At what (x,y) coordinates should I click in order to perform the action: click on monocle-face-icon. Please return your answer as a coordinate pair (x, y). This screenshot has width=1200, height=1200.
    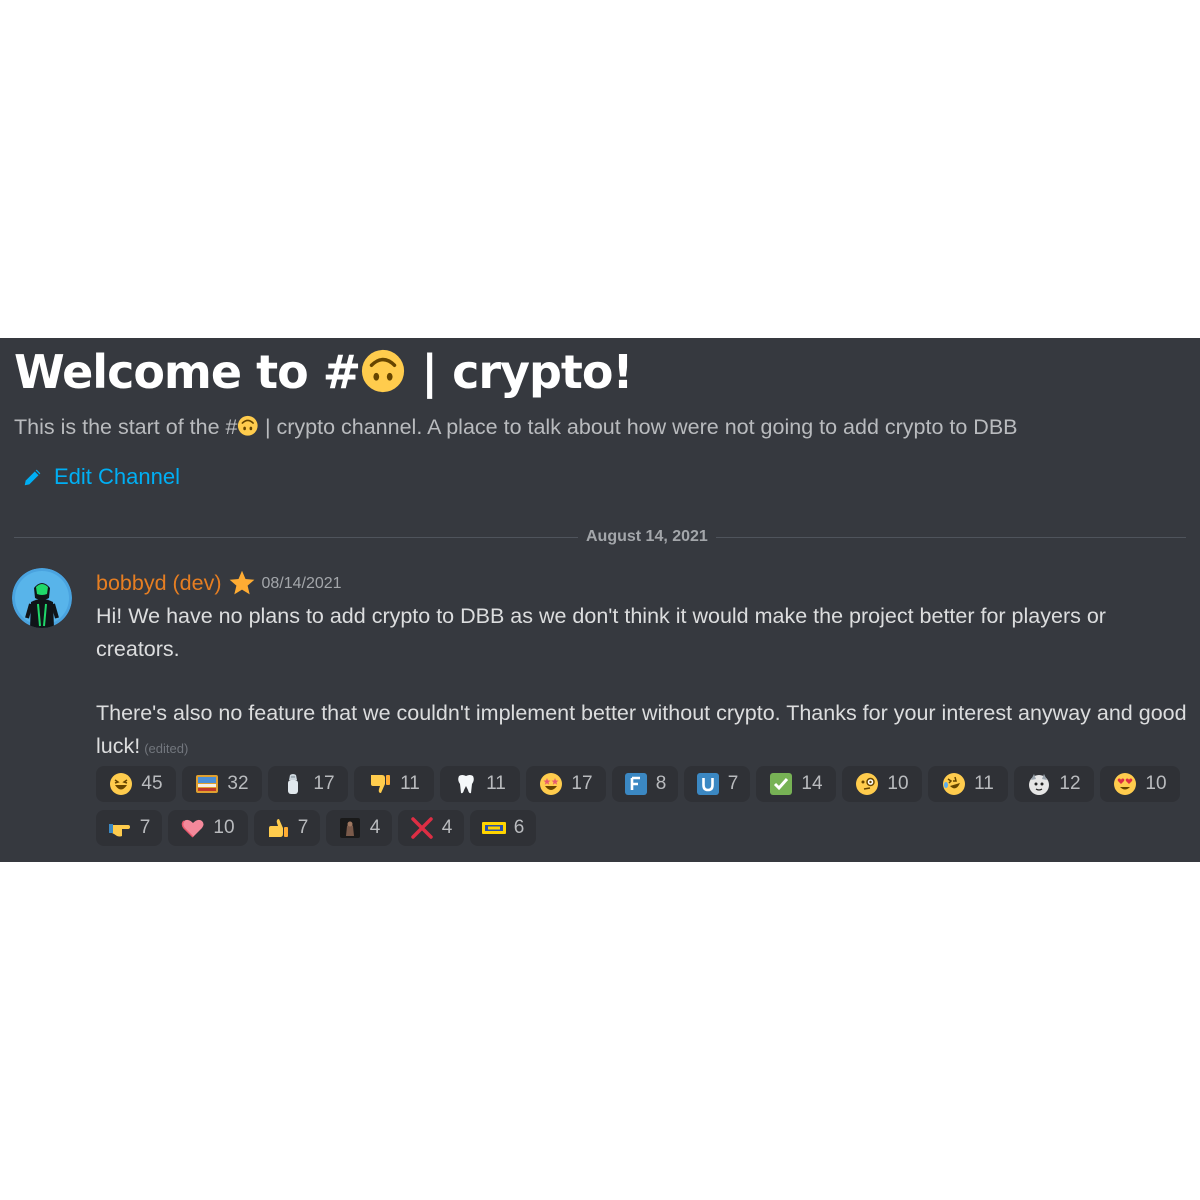
    Looking at the image, I should click on (867, 784).